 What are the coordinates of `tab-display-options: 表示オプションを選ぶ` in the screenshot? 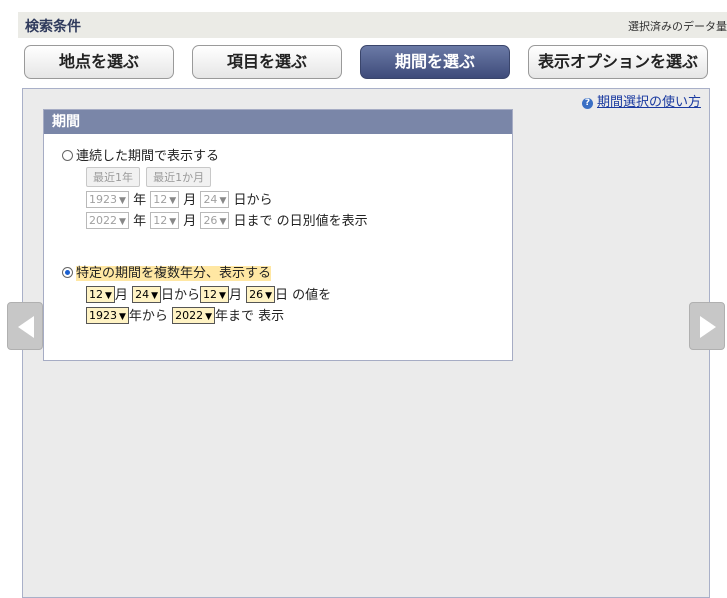 It's located at (618, 62).